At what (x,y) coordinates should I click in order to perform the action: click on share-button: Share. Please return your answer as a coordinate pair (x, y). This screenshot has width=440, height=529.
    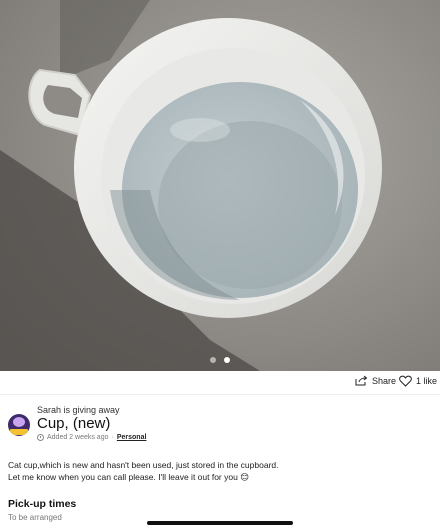
    Looking at the image, I should click on (375, 380).